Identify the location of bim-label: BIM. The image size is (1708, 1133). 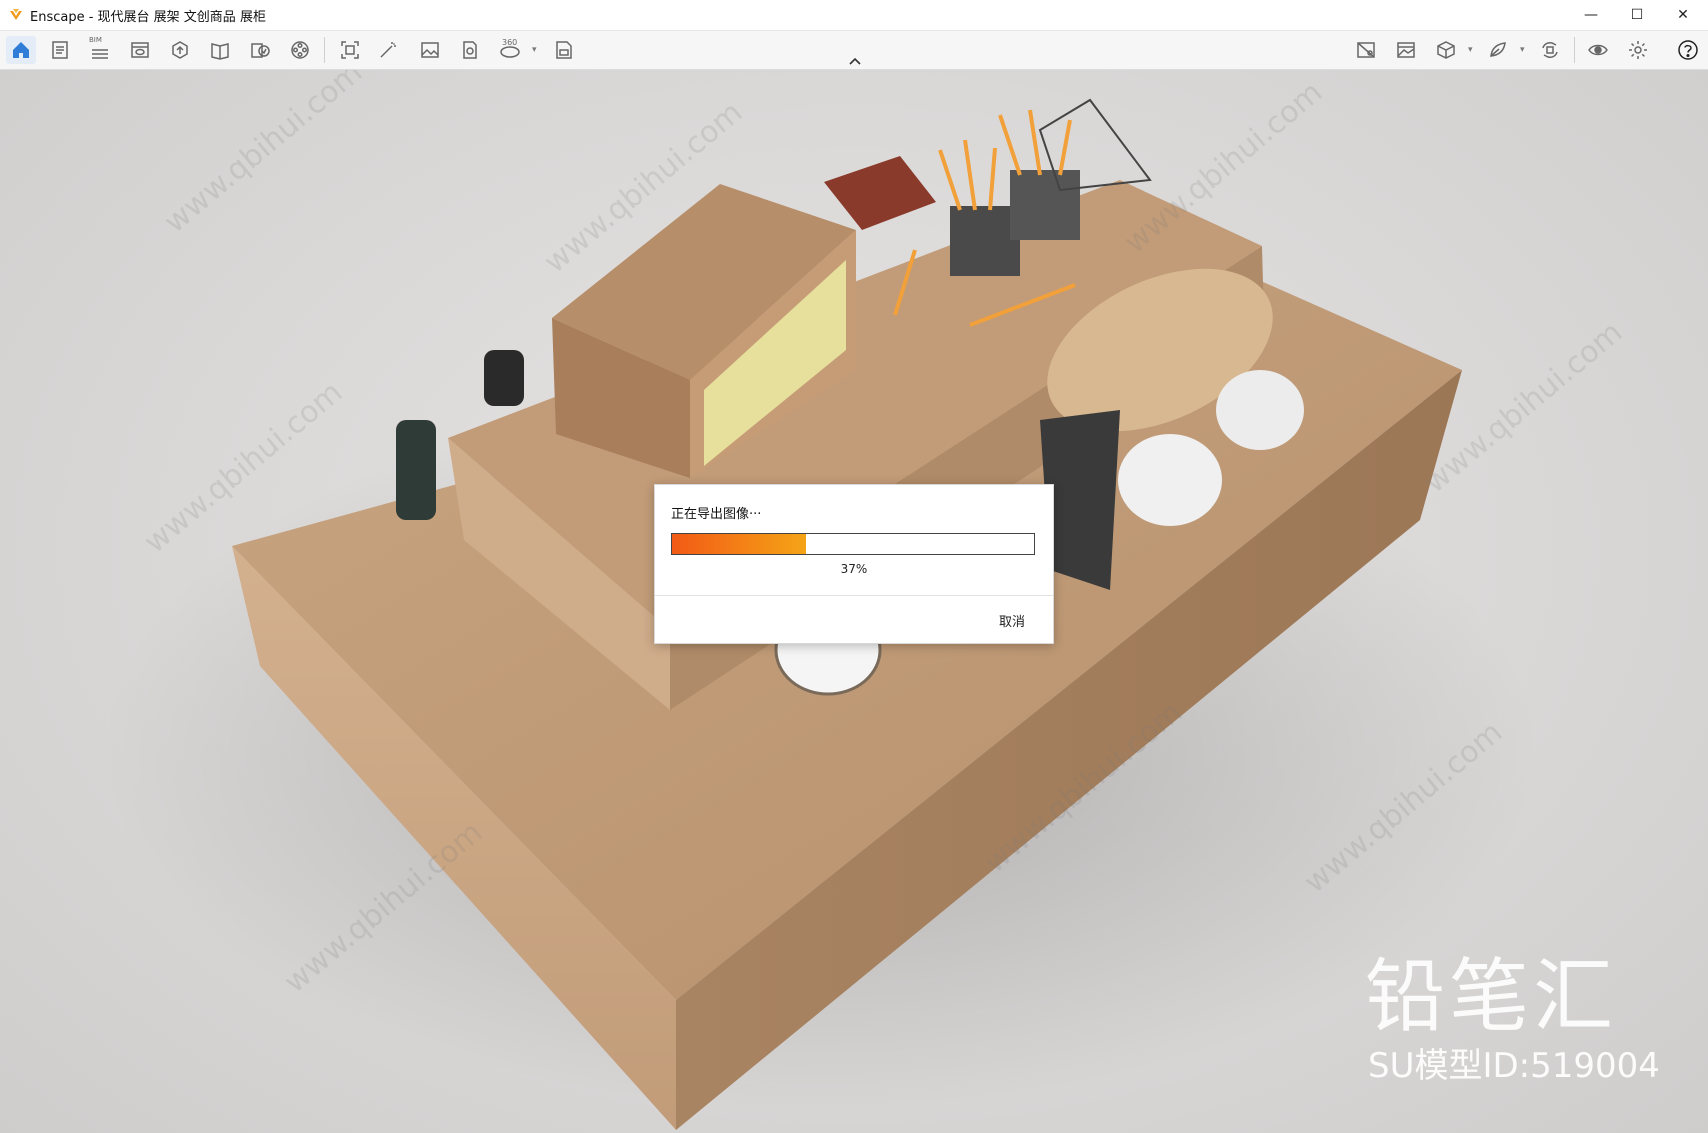
(95, 40).